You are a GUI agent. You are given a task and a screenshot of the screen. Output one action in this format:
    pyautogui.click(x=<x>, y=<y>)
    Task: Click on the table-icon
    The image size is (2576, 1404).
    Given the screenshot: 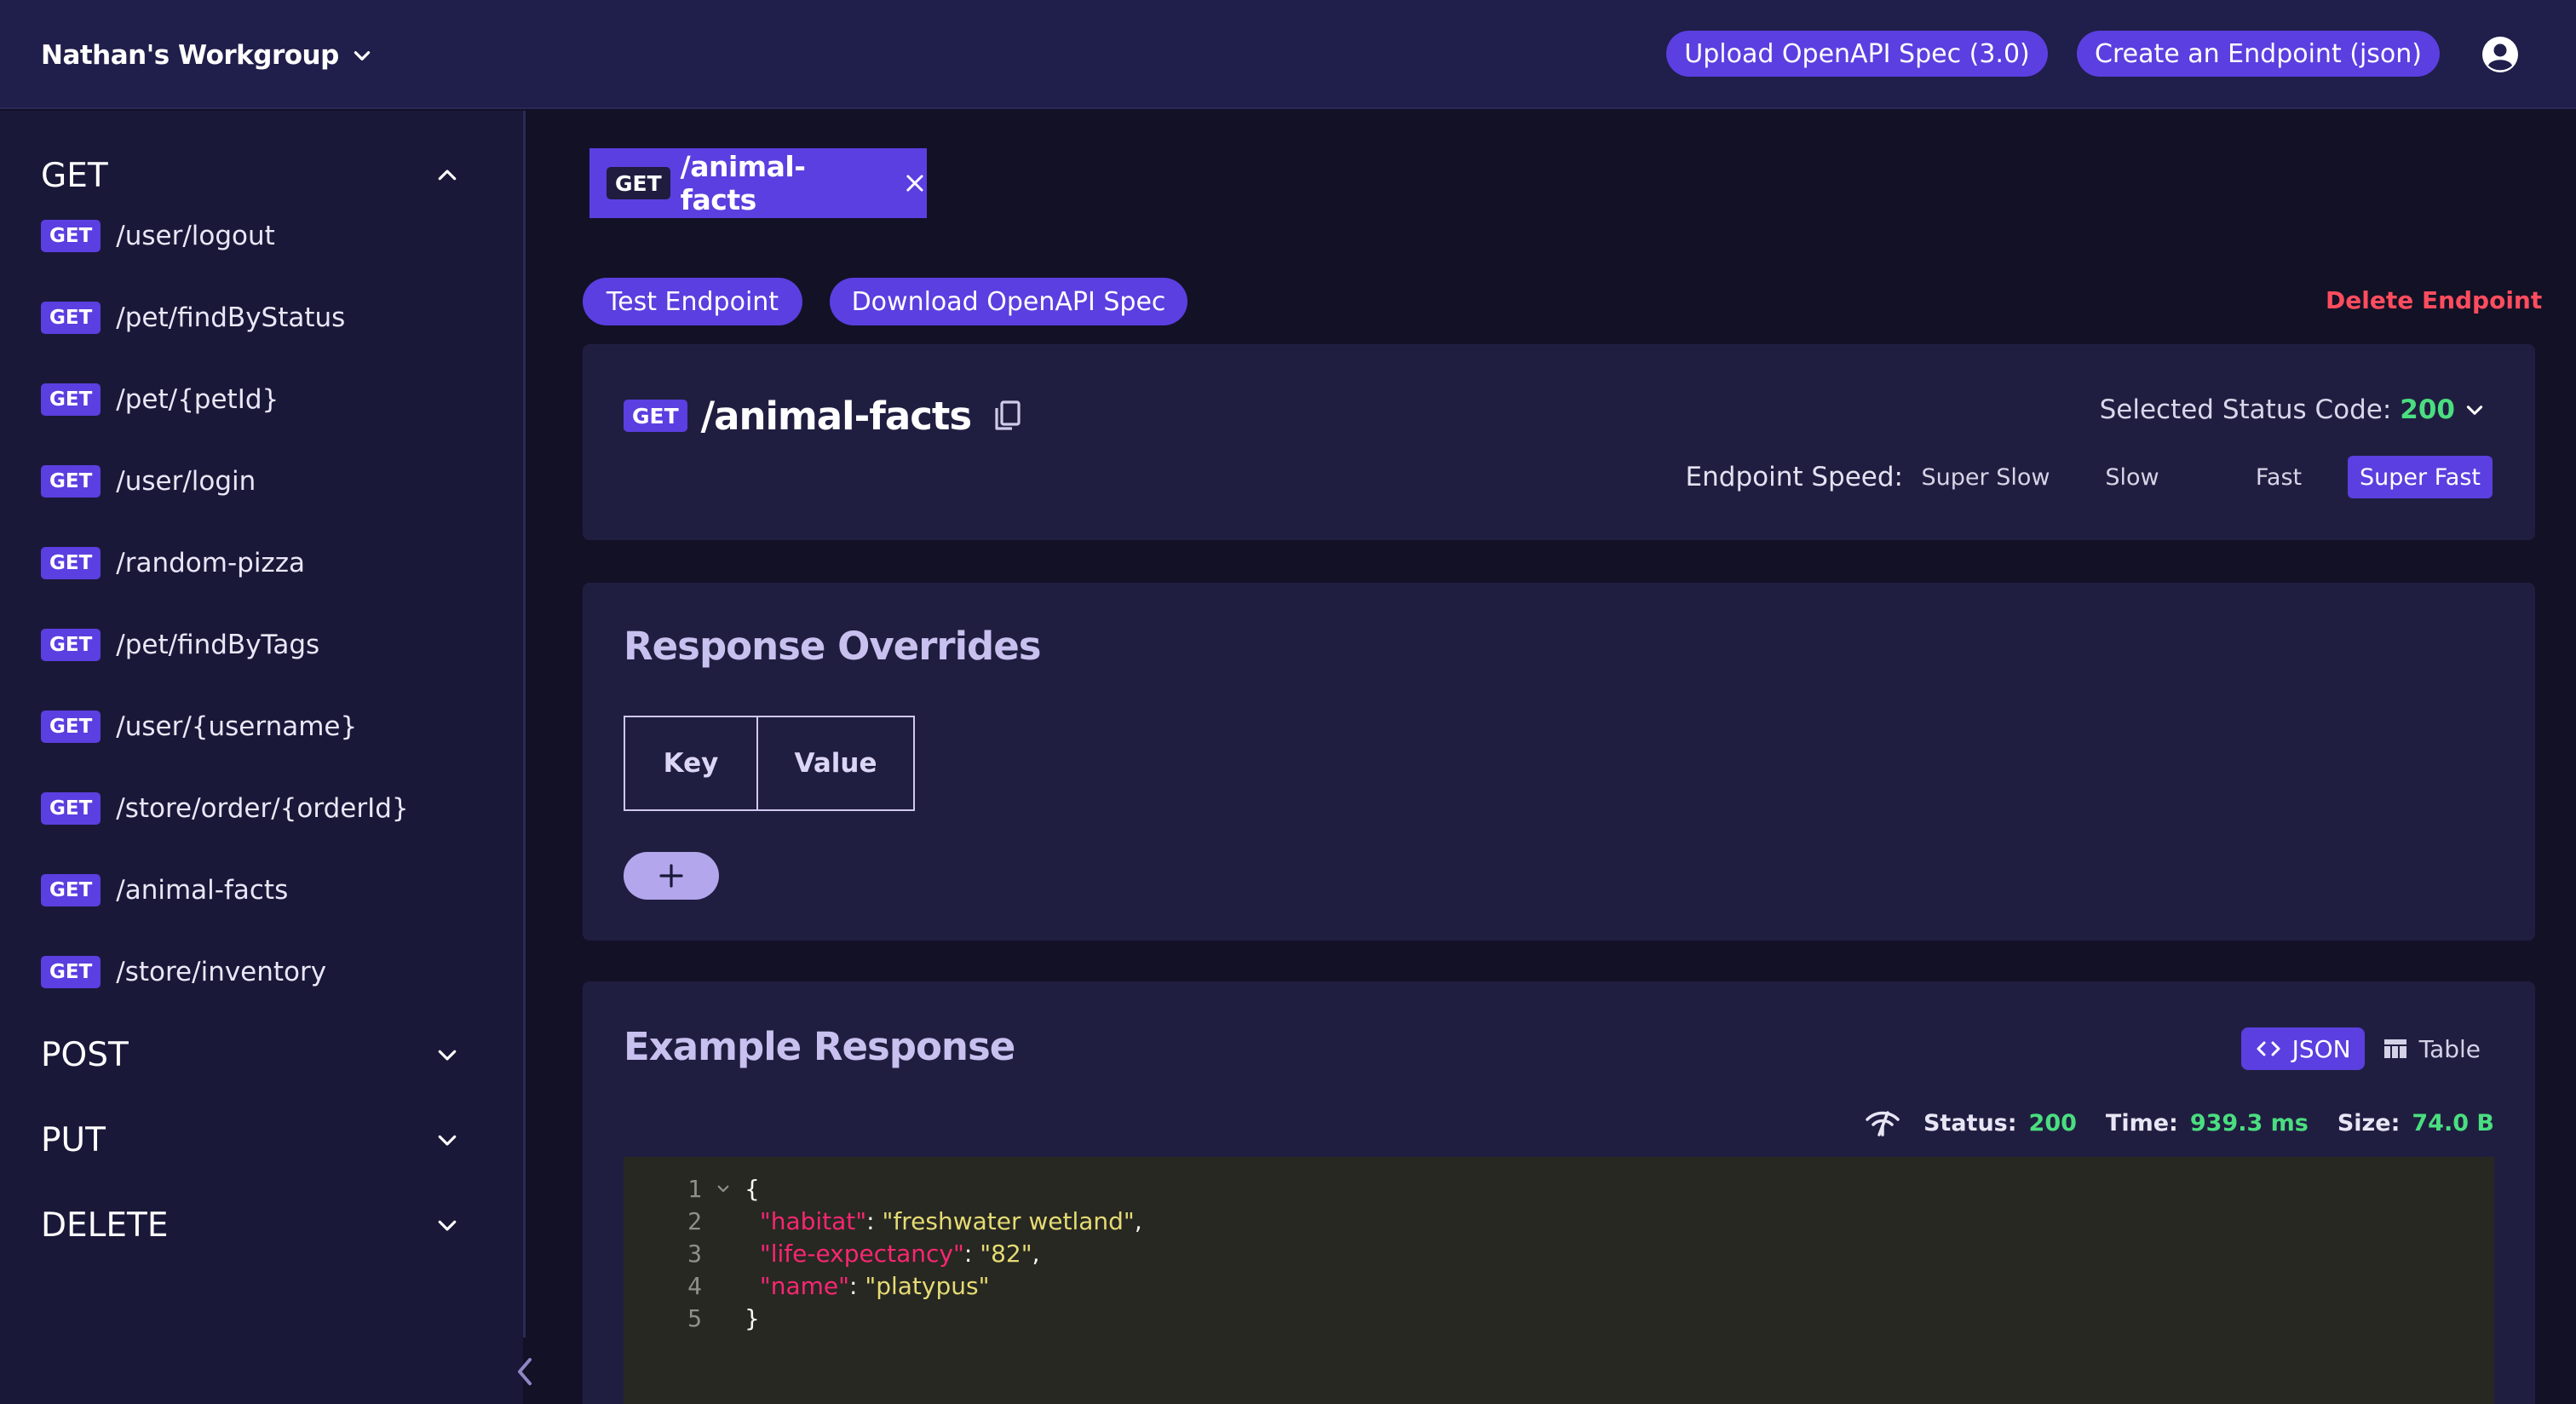 What is the action you would take?
    pyautogui.click(x=2395, y=1048)
    